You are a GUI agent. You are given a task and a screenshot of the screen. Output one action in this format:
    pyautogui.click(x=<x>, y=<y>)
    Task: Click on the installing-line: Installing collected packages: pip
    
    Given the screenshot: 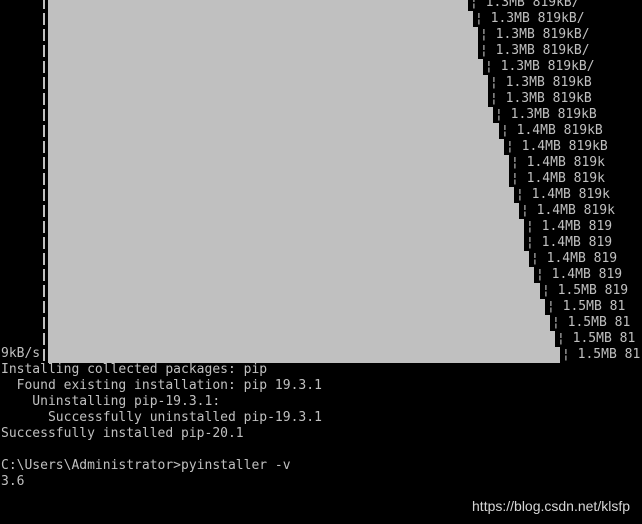 What is the action you would take?
    pyautogui.click(x=134, y=369)
    